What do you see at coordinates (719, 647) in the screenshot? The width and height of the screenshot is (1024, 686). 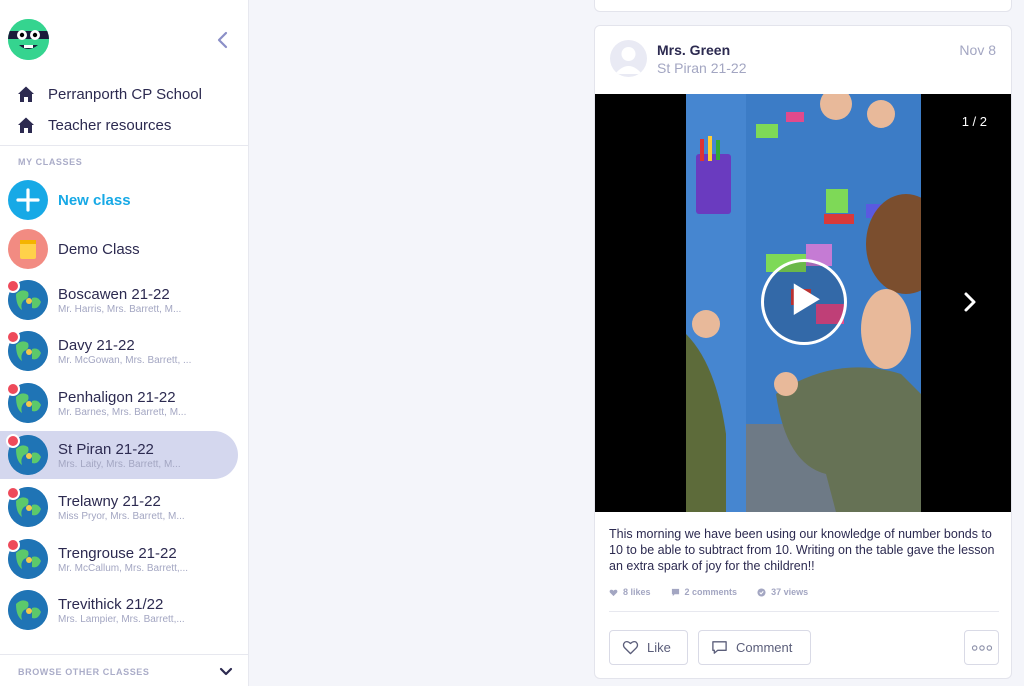 I see `comment-icon` at bounding box center [719, 647].